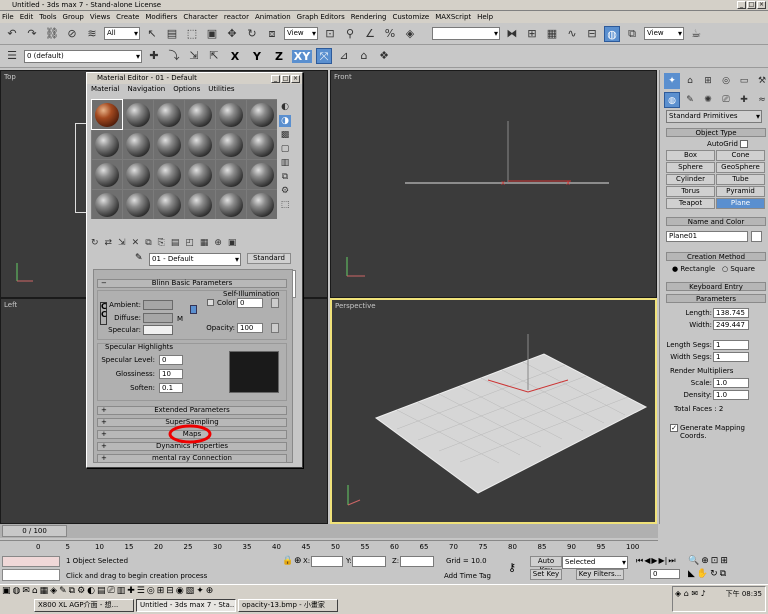 The height and width of the screenshot is (614, 768). Describe the element at coordinates (714, 116) in the screenshot. I see `primitive-type-dropdown: Standard Primitives` at that location.